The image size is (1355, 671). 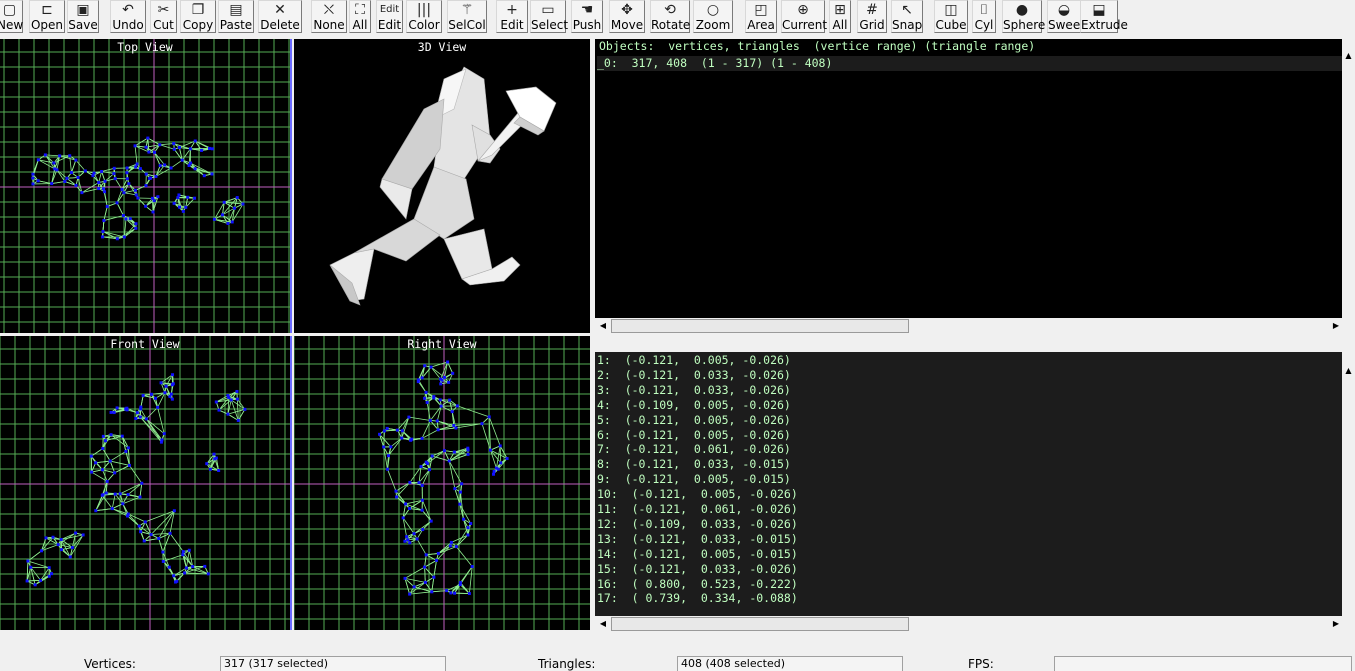 I want to click on delete-x-icon: ✕, so click(x=280, y=10).